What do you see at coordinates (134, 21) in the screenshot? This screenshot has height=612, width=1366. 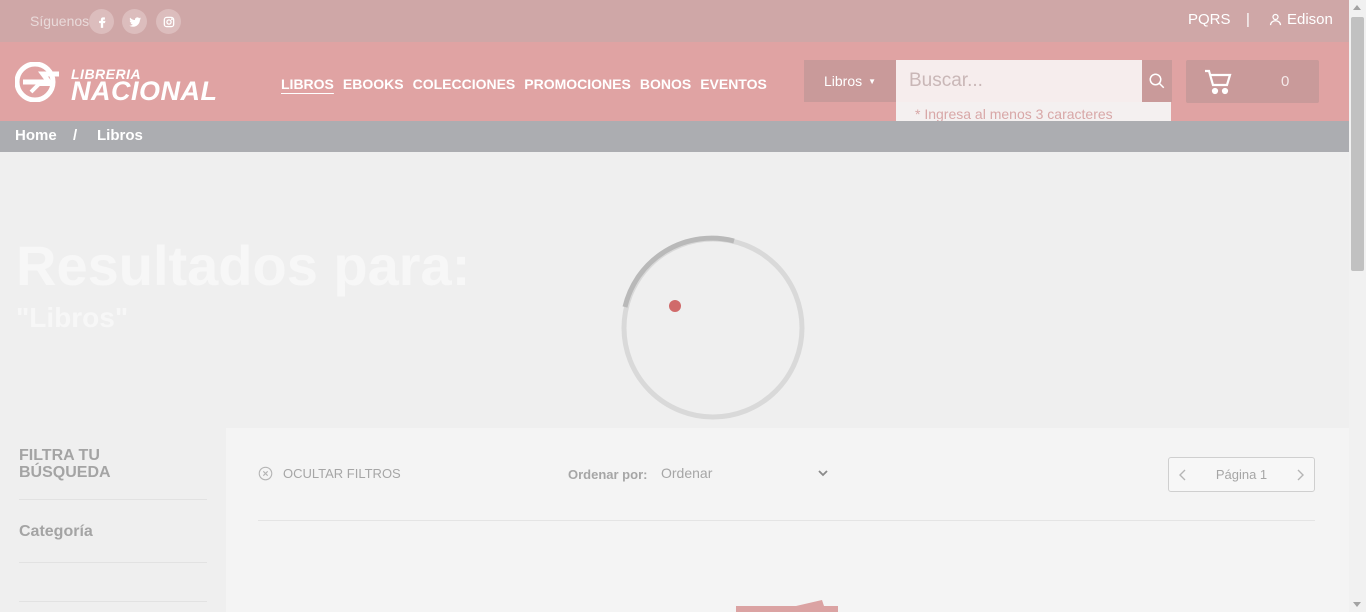 I see `twitter-icon` at bounding box center [134, 21].